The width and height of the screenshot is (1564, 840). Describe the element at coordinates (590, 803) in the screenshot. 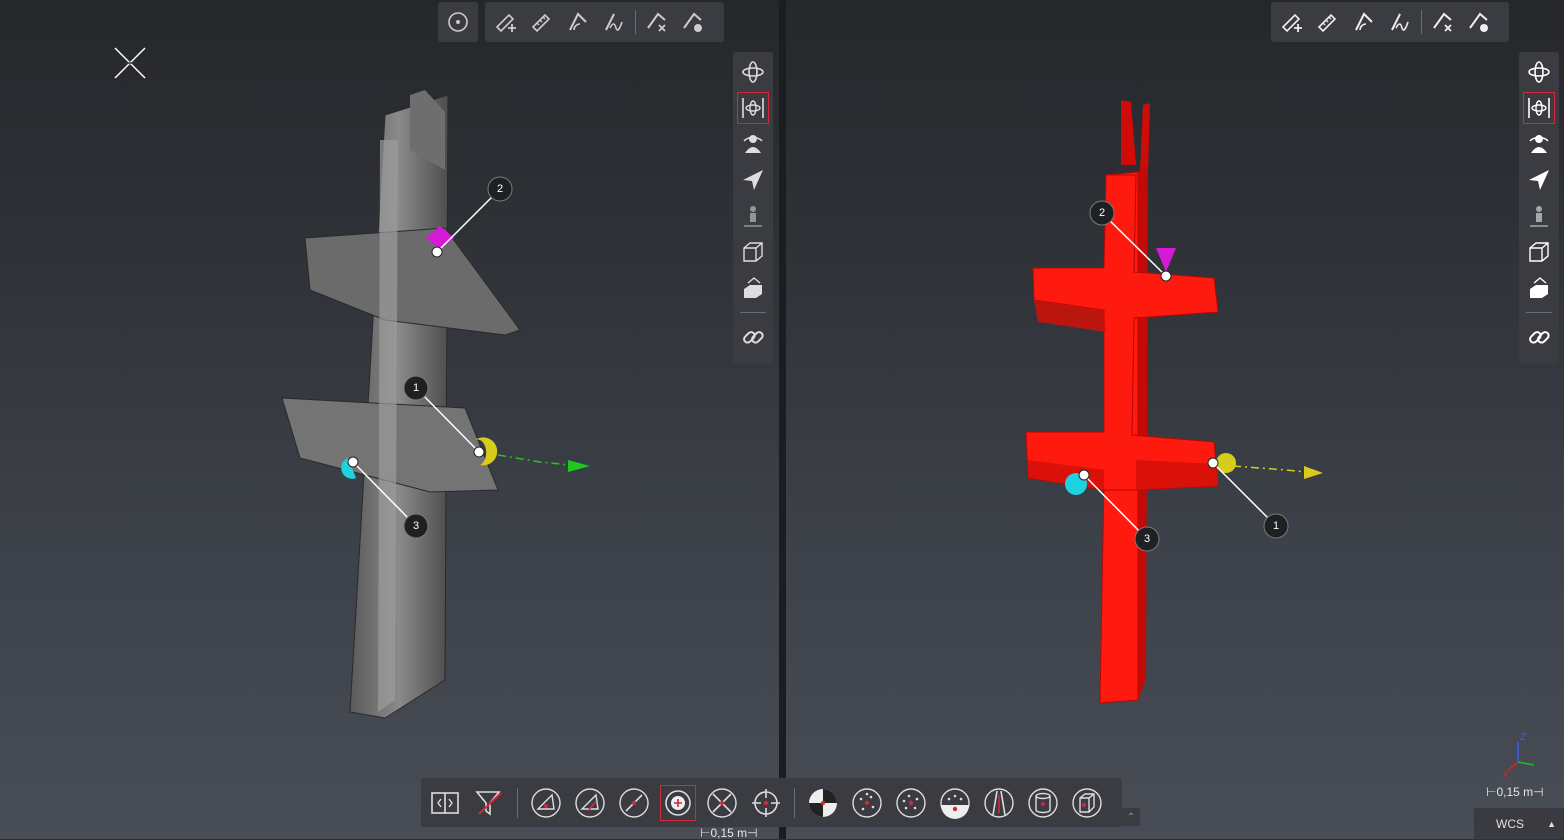

I see `plane-line-icon` at that location.